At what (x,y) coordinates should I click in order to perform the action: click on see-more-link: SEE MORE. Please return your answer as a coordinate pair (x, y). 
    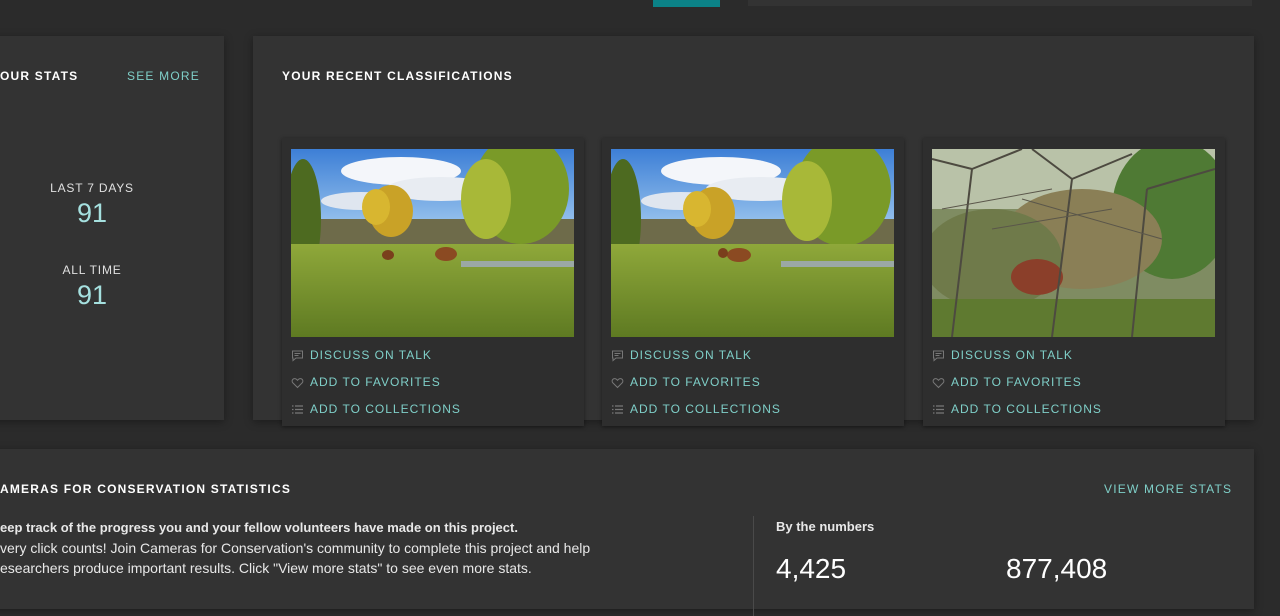
    Looking at the image, I should click on (163, 76).